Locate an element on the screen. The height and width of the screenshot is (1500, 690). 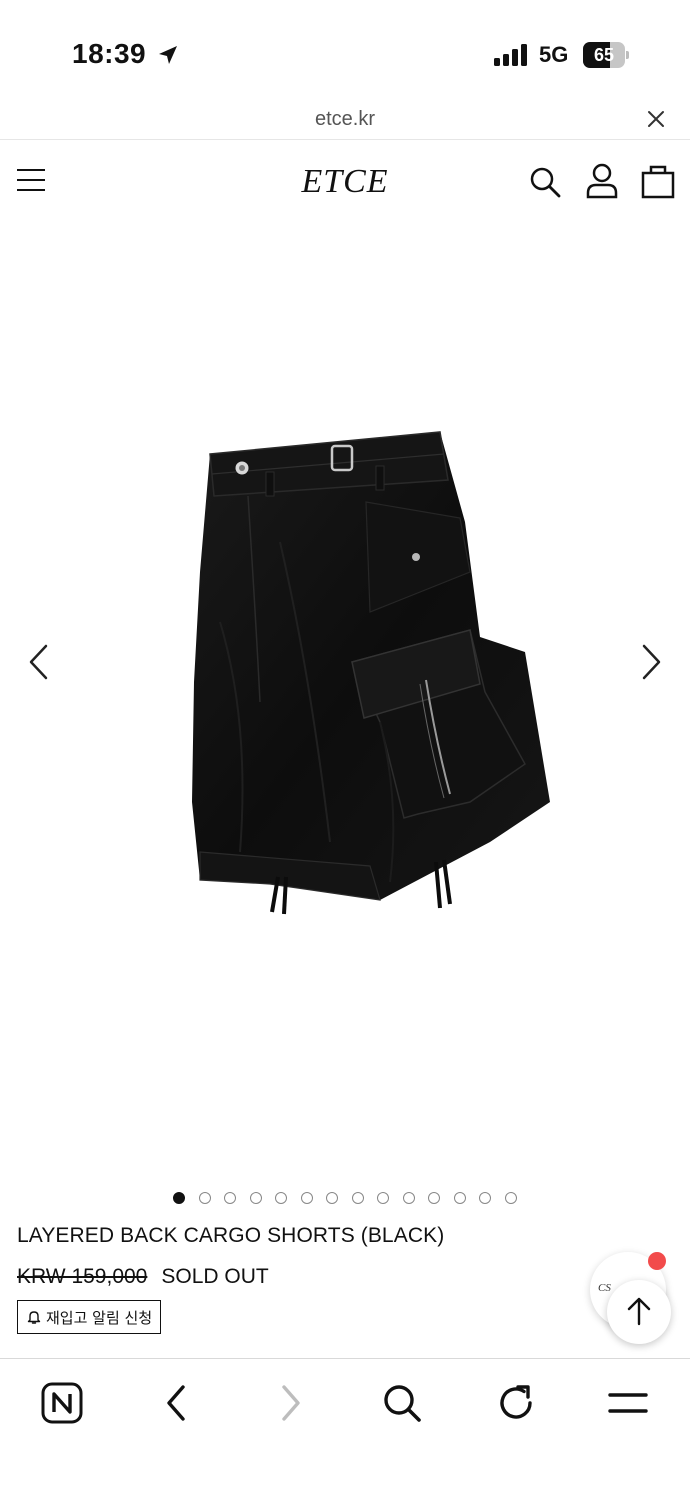
gallery-pagination is located at coordinates (345, 1199).